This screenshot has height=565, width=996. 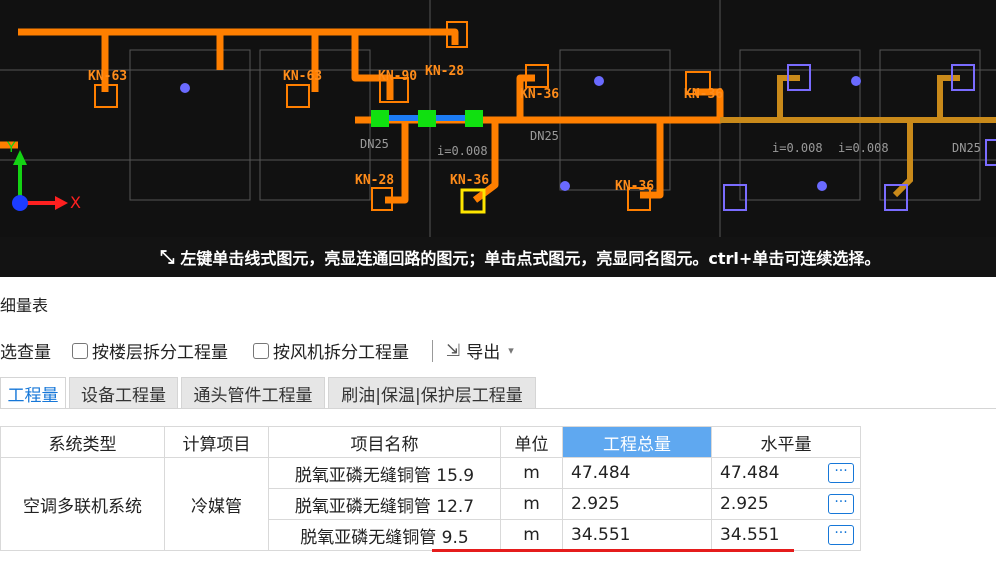 What do you see at coordinates (750, 535) in the screenshot?
I see `horizontal-value: 34.551` at bounding box center [750, 535].